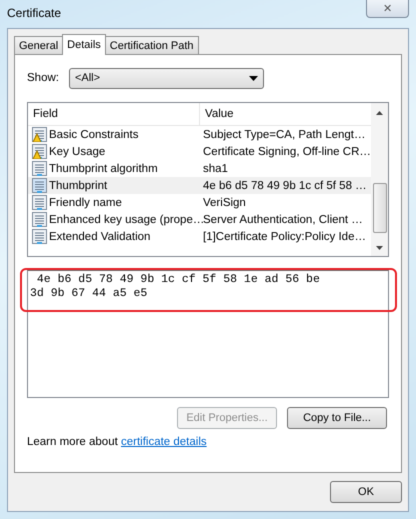 Image resolution: width=416 pixels, height=519 pixels. I want to click on field-name: Thumbprint, so click(78, 186).